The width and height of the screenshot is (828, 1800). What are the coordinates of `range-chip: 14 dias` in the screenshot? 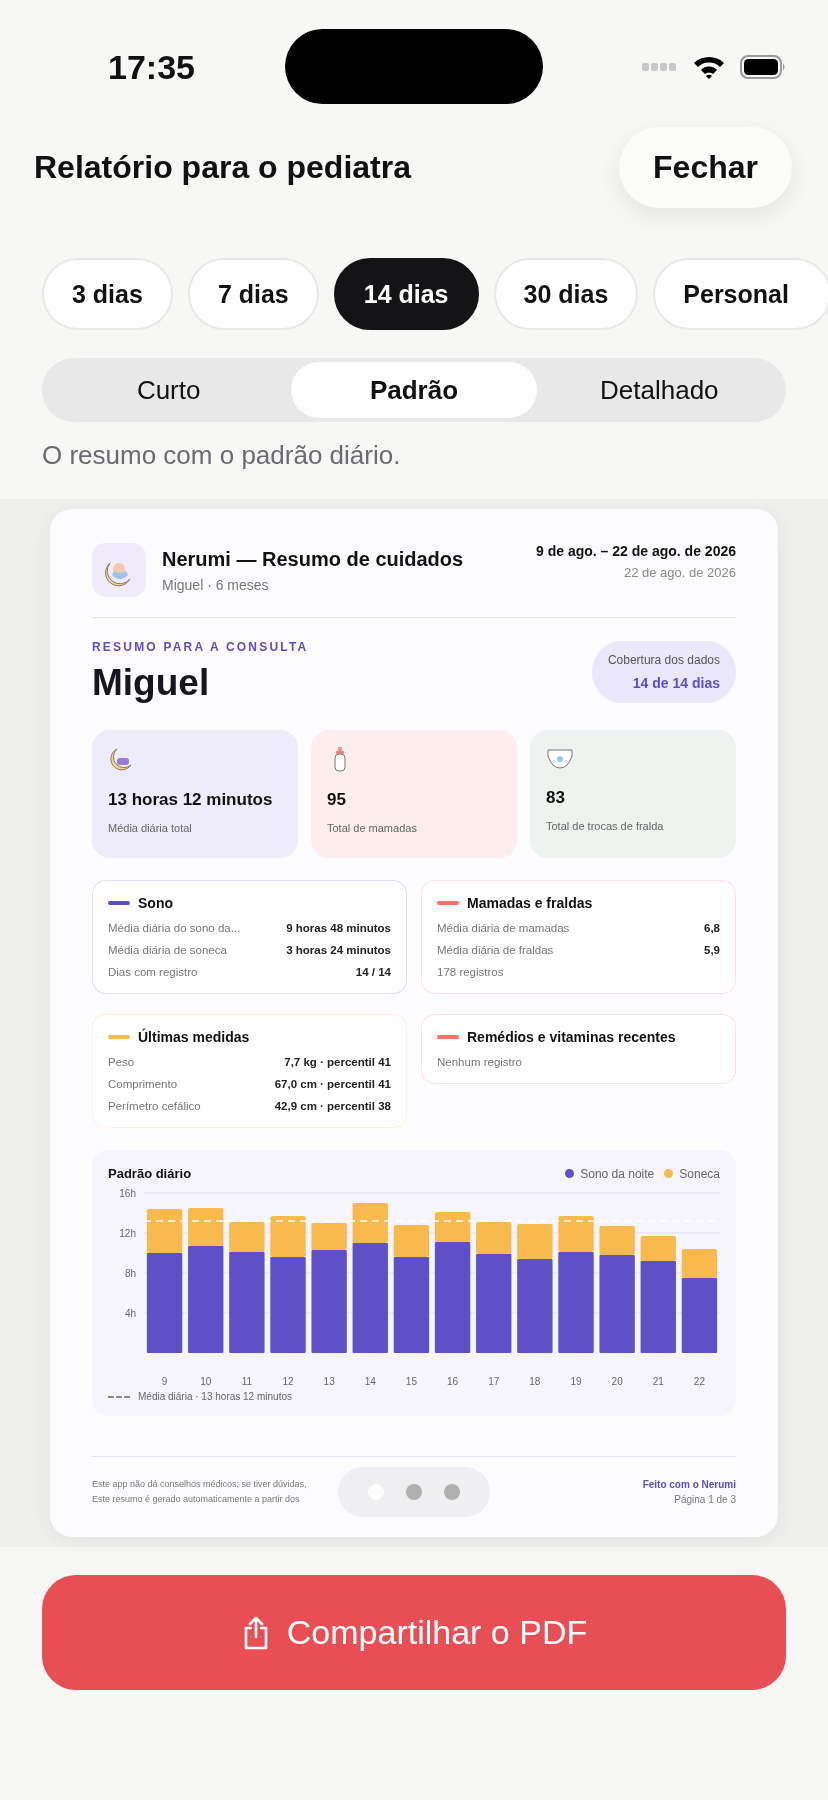 It's located at (406, 294).